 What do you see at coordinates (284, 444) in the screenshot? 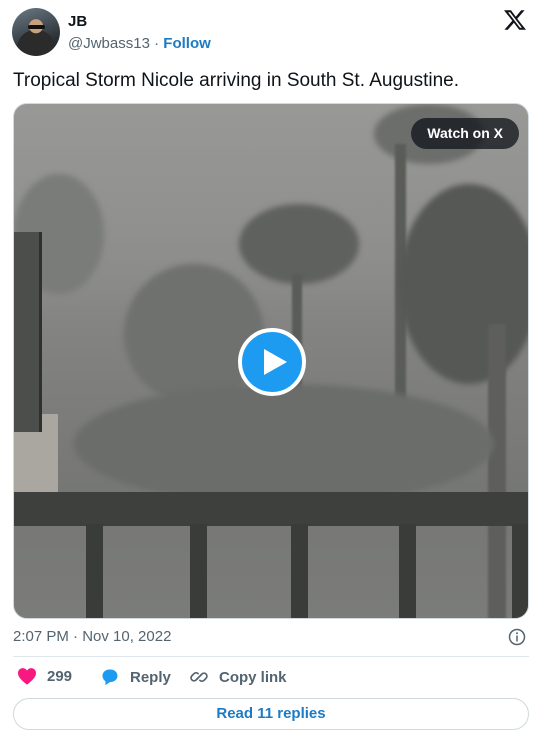
I see `shrubs` at bounding box center [284, 444].